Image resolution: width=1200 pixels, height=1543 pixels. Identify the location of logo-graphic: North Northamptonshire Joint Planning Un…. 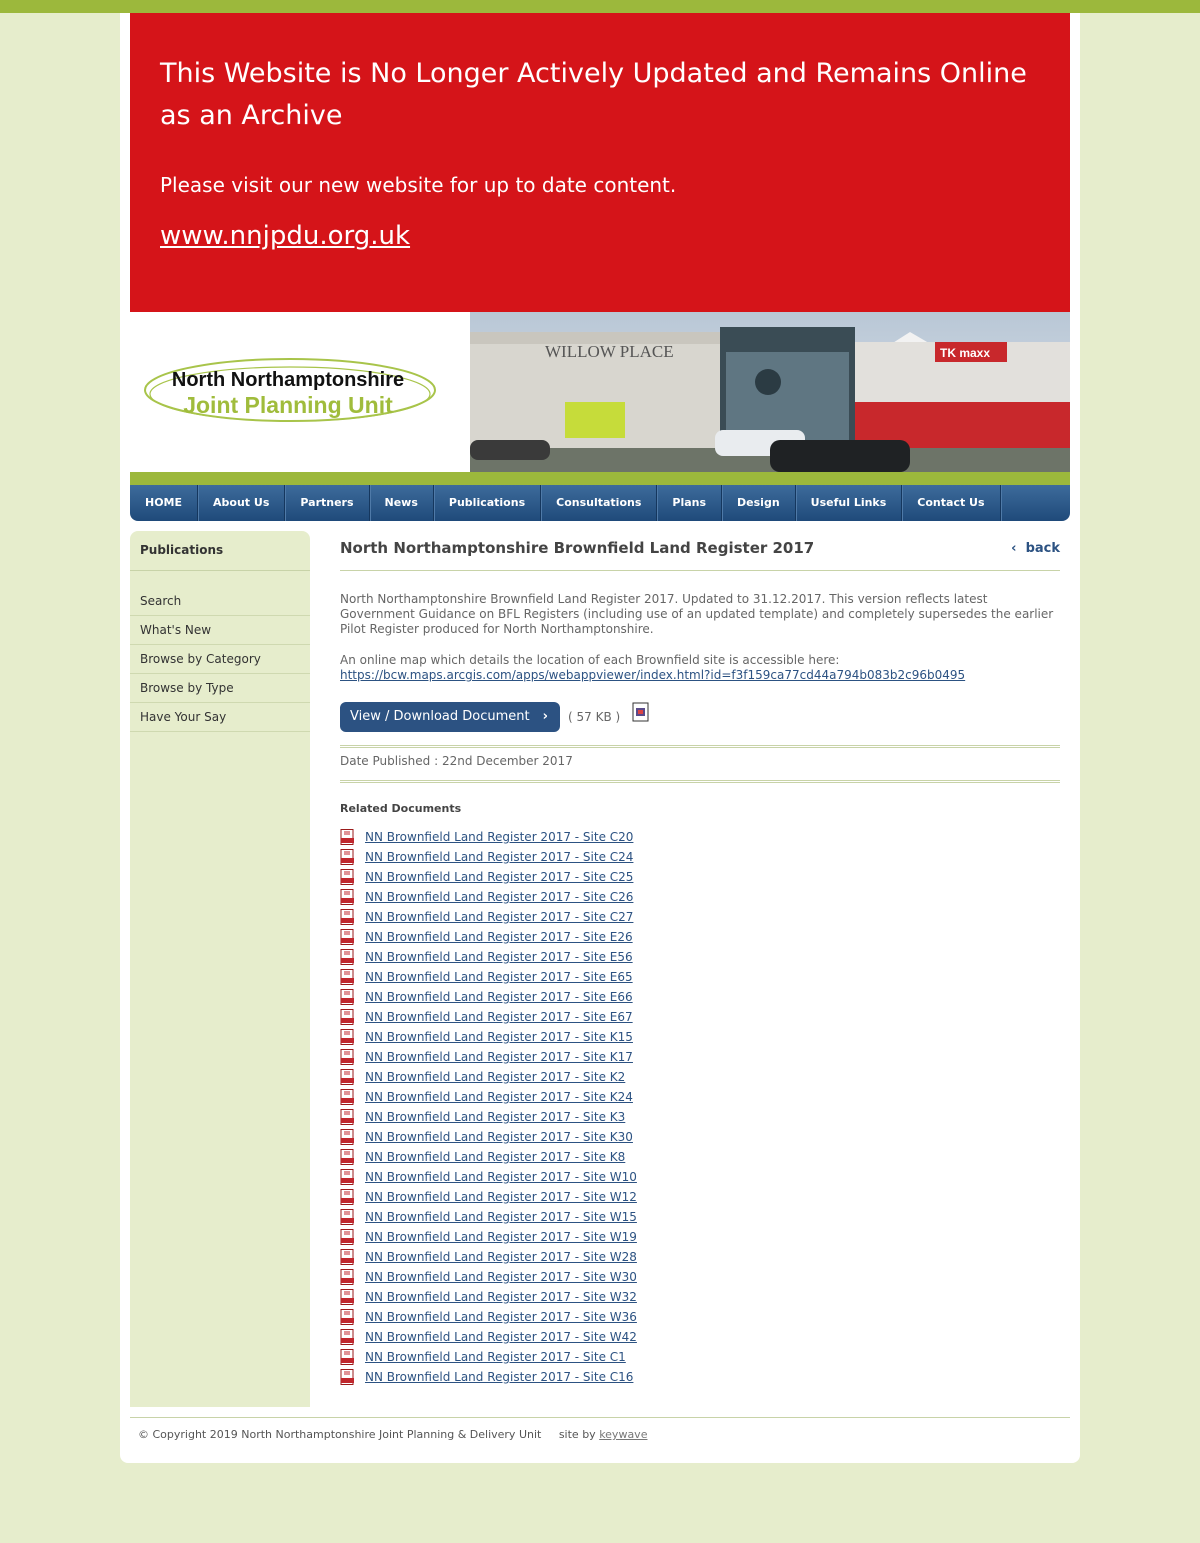
(290, 390).